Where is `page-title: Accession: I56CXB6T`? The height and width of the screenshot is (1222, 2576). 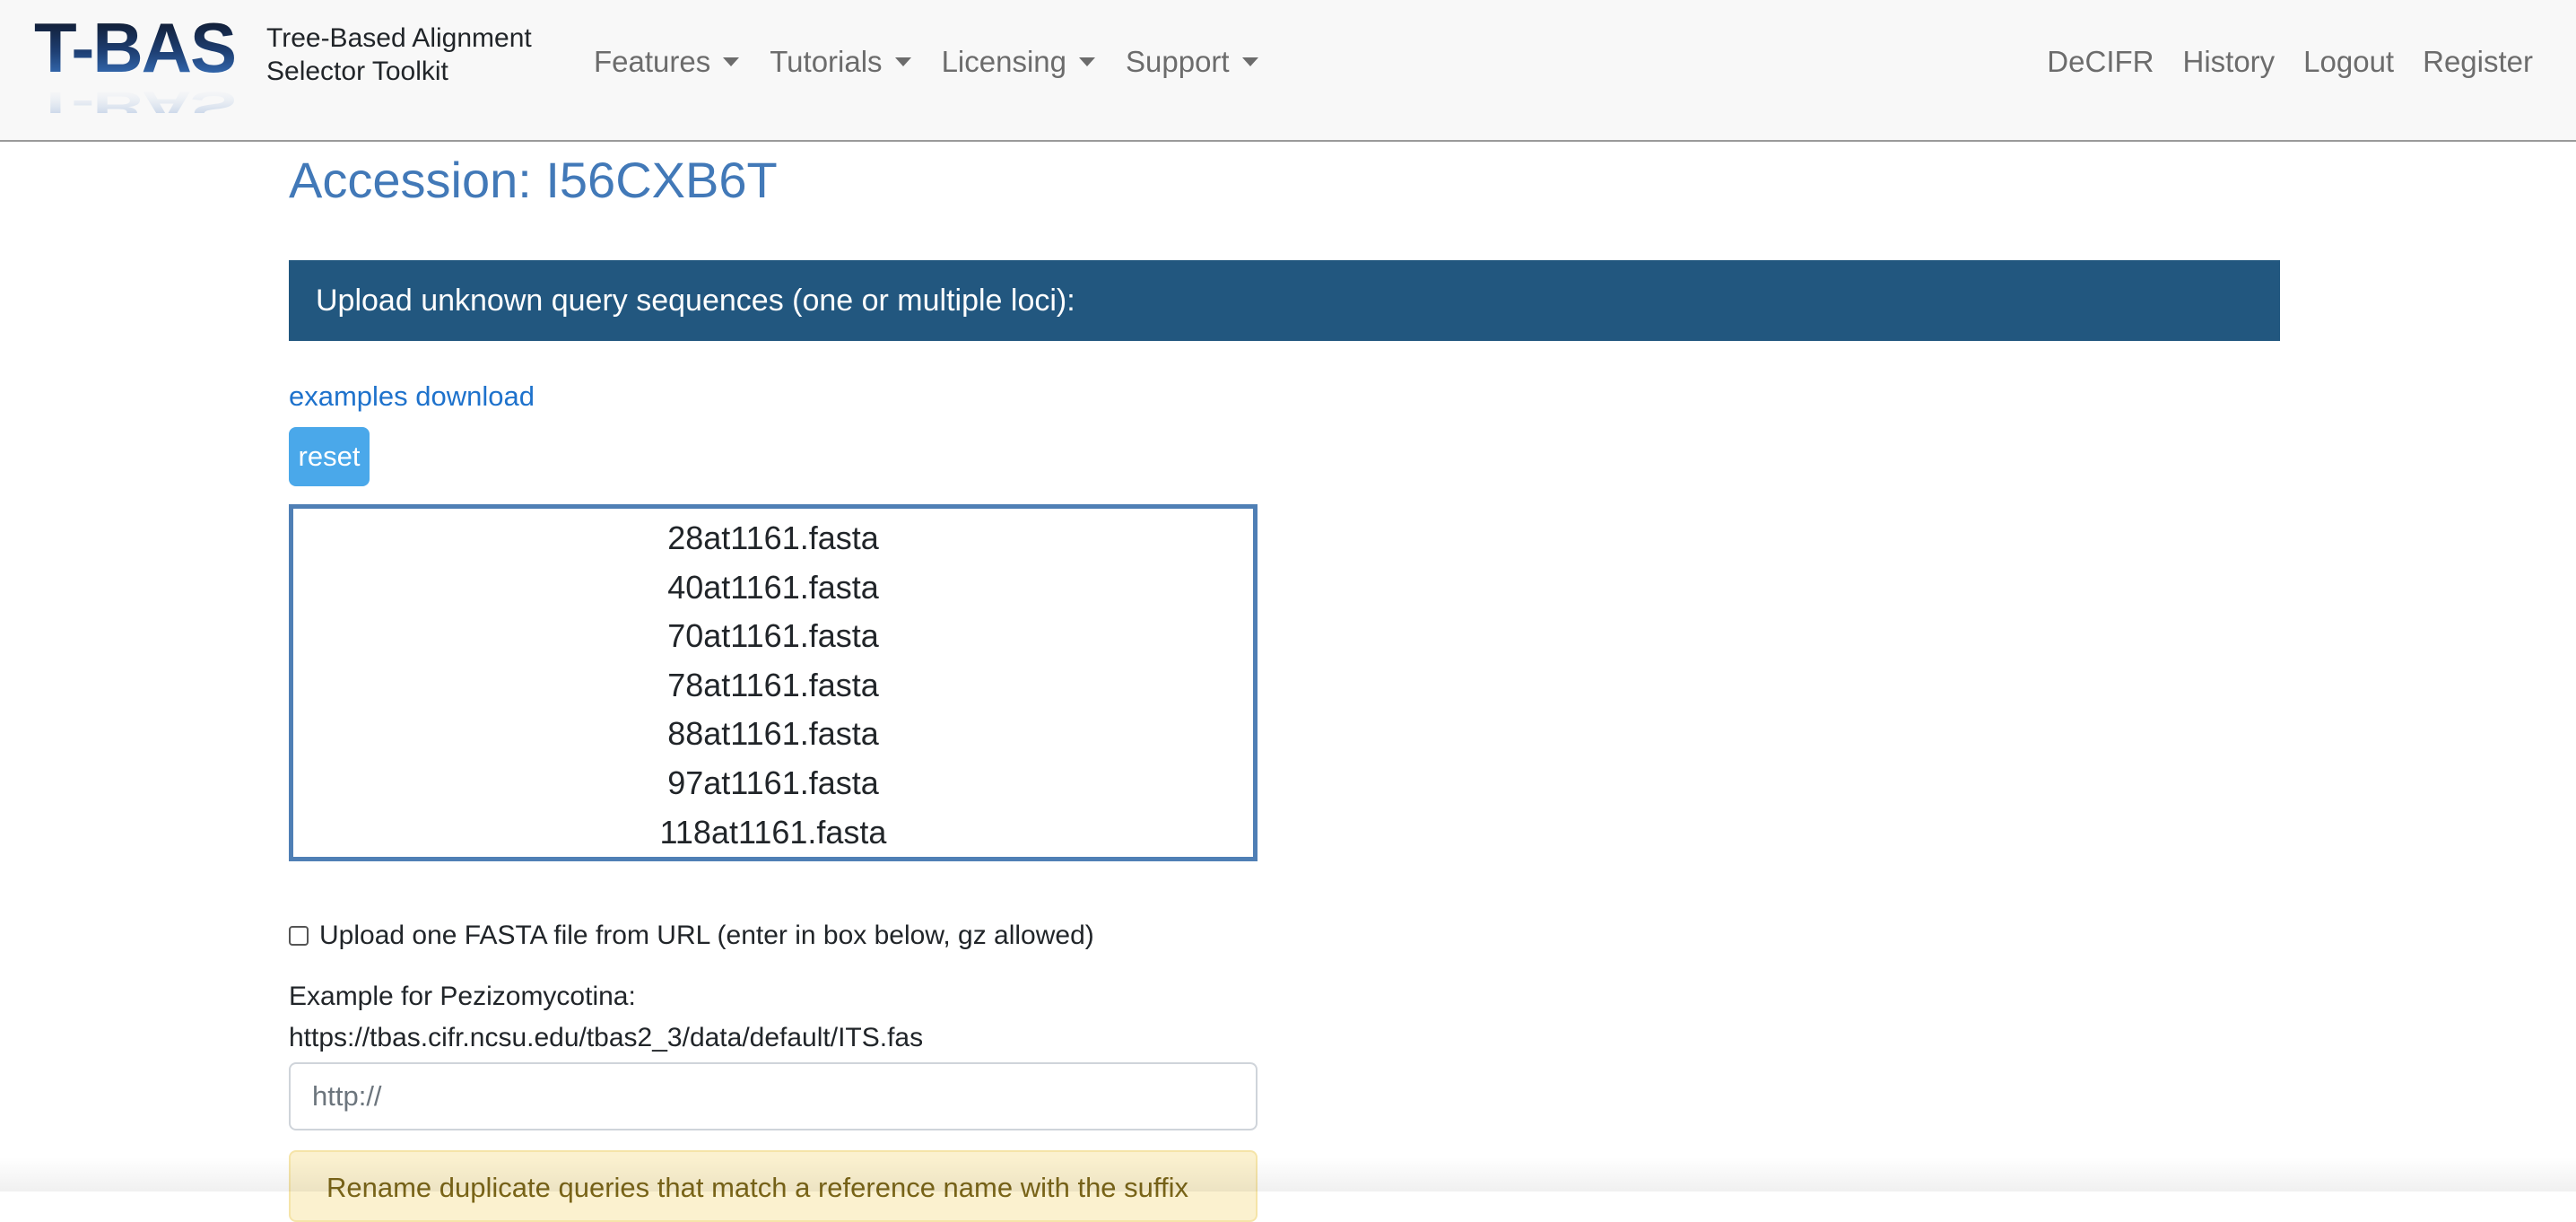
page-title: Accession: I56CXB6T is located at coordinates (533, 180).